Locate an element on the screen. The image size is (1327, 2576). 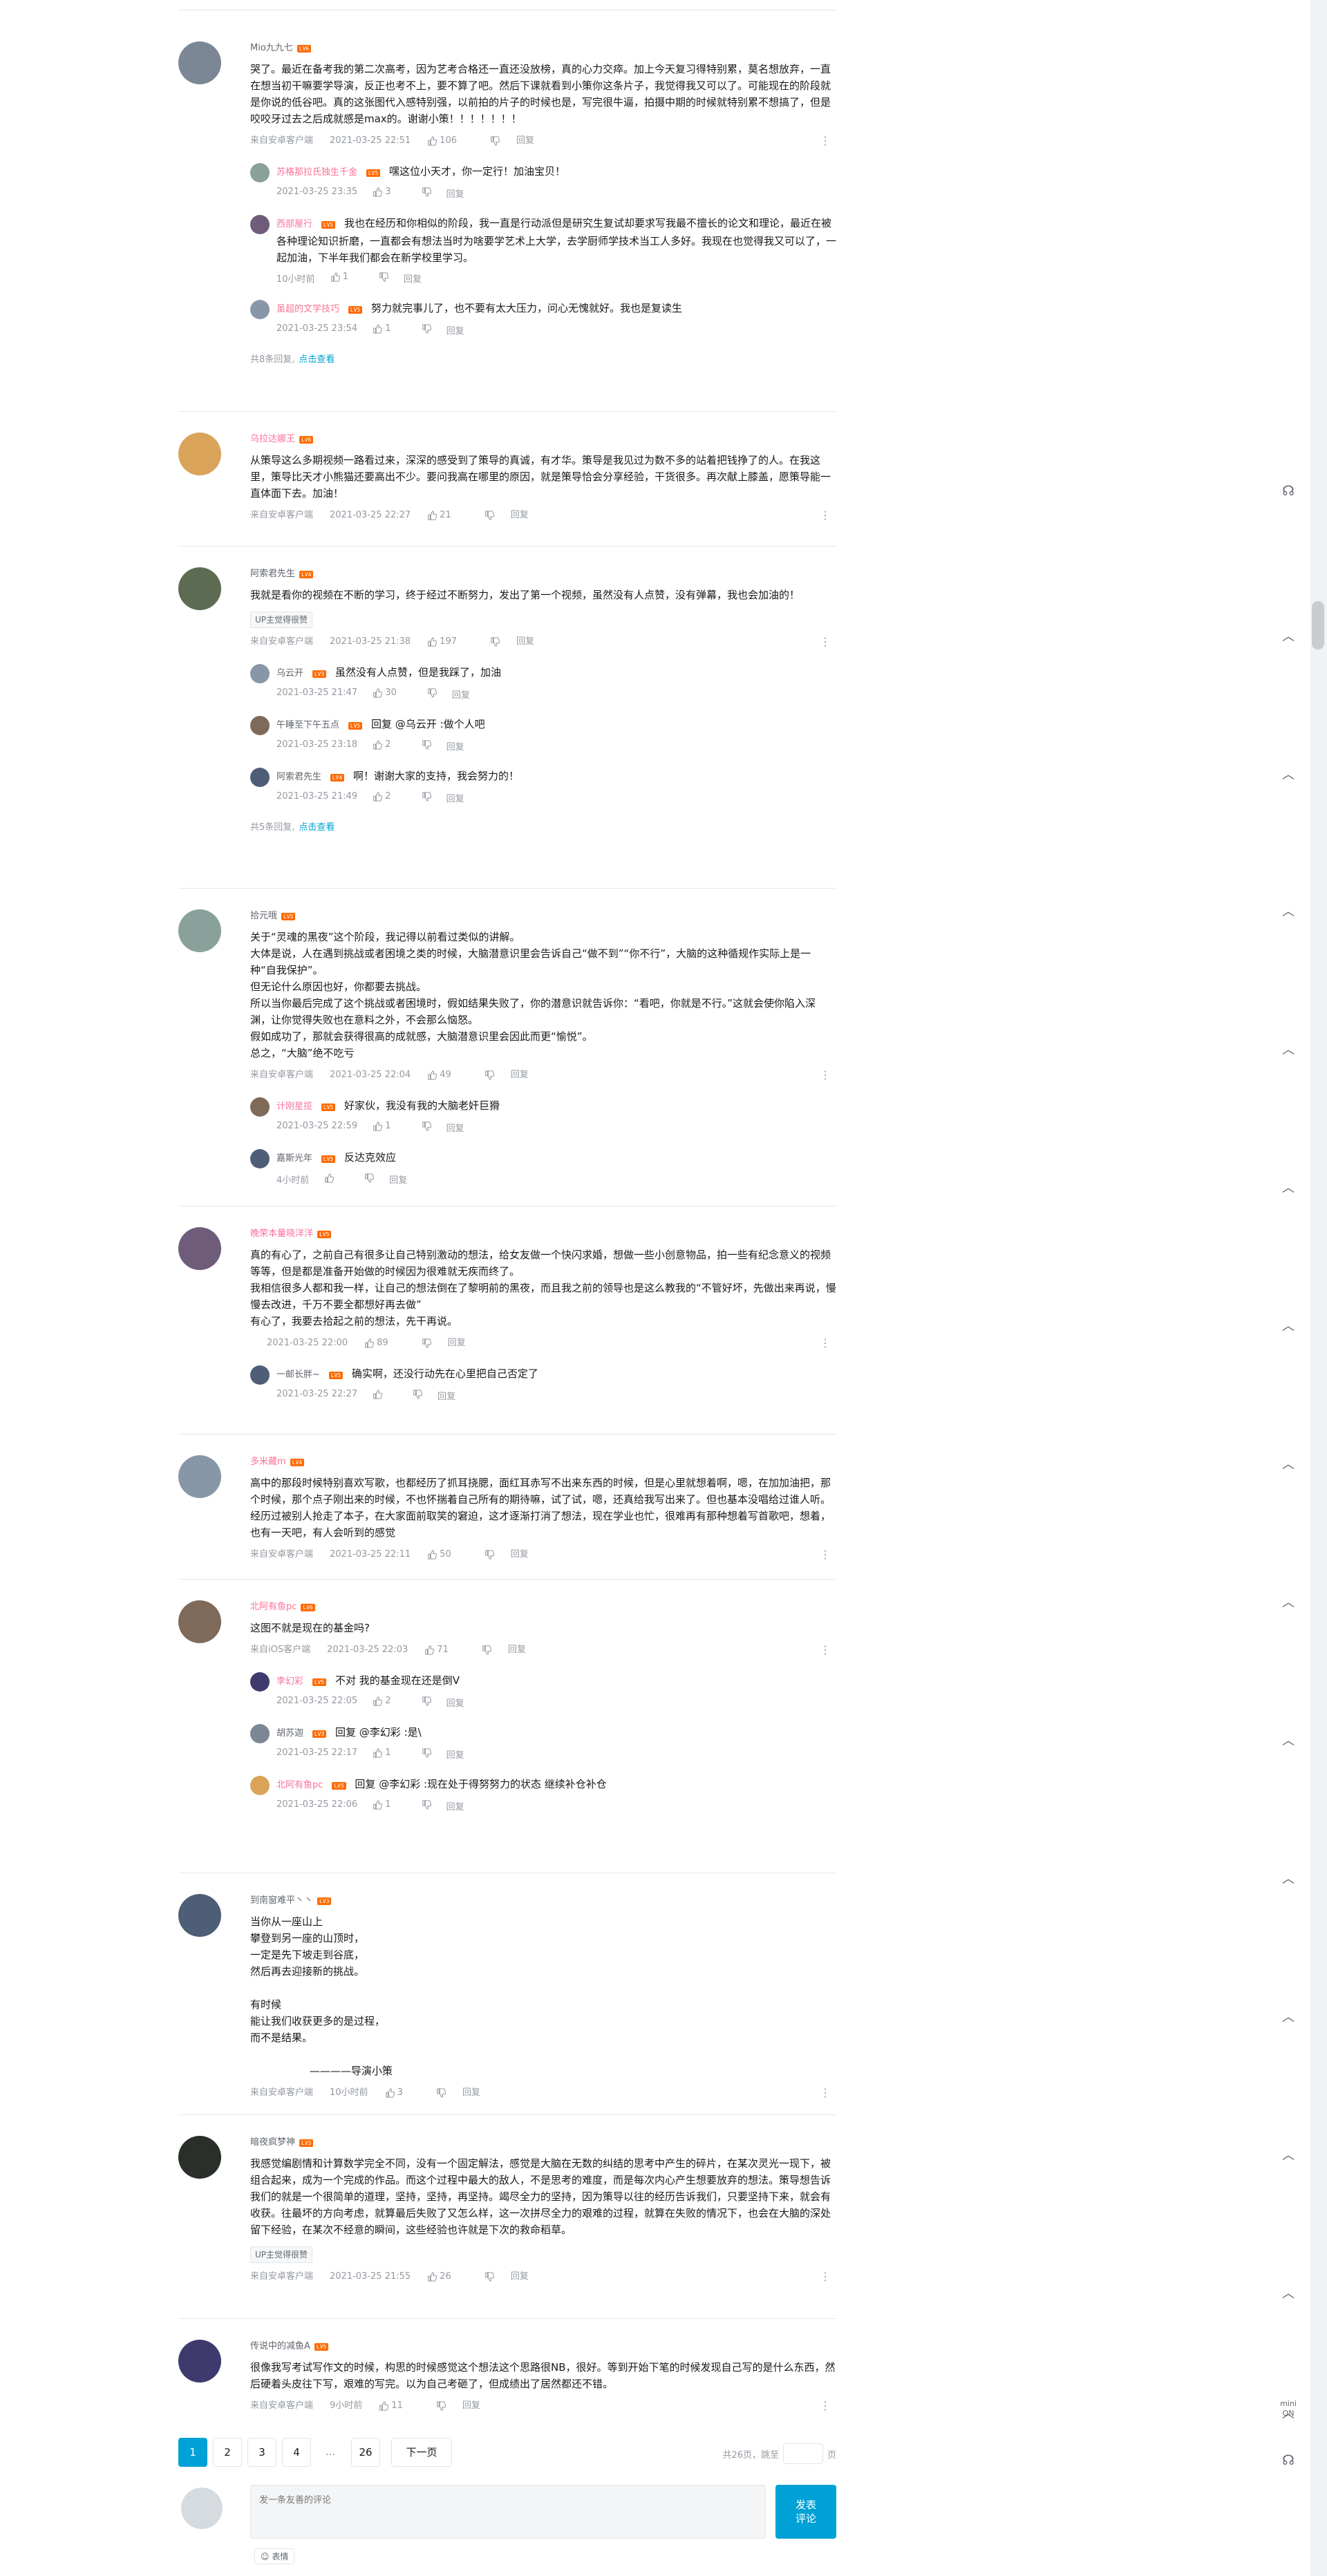
like-button: 3 is located at coordinates (402, 2093).